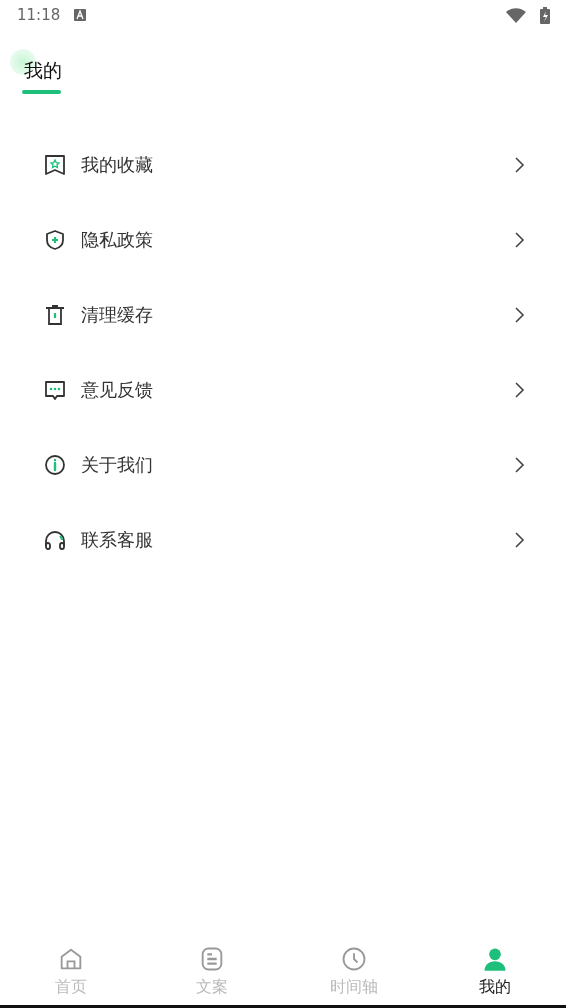 The image size is (566, 1008). I want to click on menu-item: 关于我们, so click(283, 464).